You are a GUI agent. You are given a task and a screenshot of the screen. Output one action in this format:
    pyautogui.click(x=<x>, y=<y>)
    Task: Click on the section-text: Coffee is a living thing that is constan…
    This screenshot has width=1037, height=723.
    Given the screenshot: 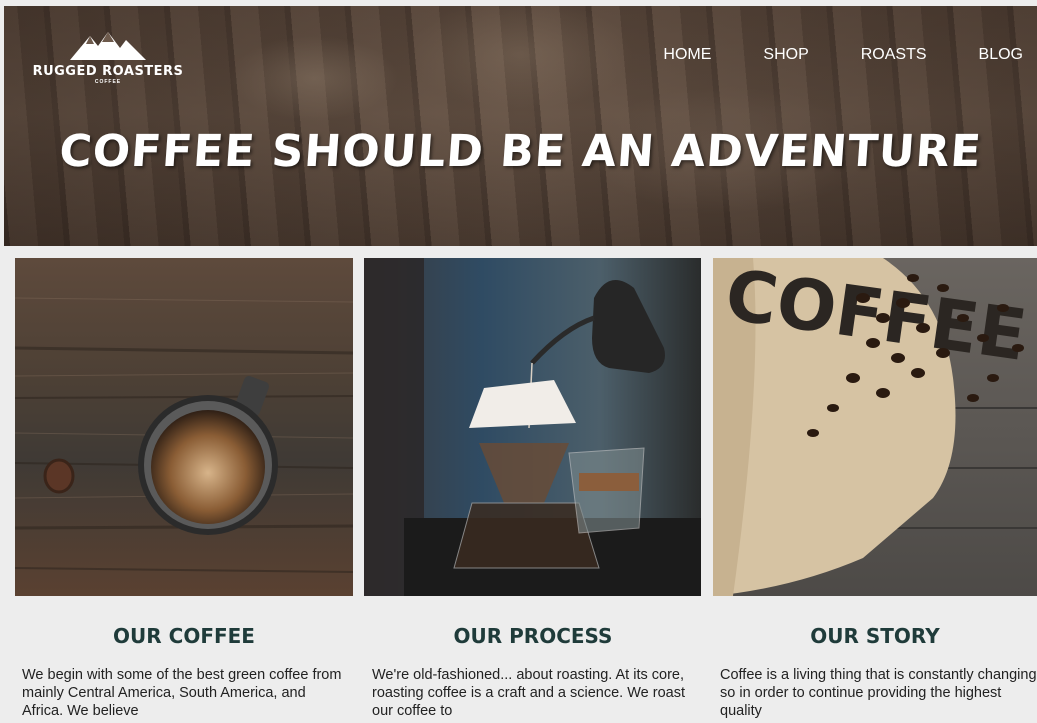 What is the action you would take?
    pyautogui.click(x=878, y=693)
    